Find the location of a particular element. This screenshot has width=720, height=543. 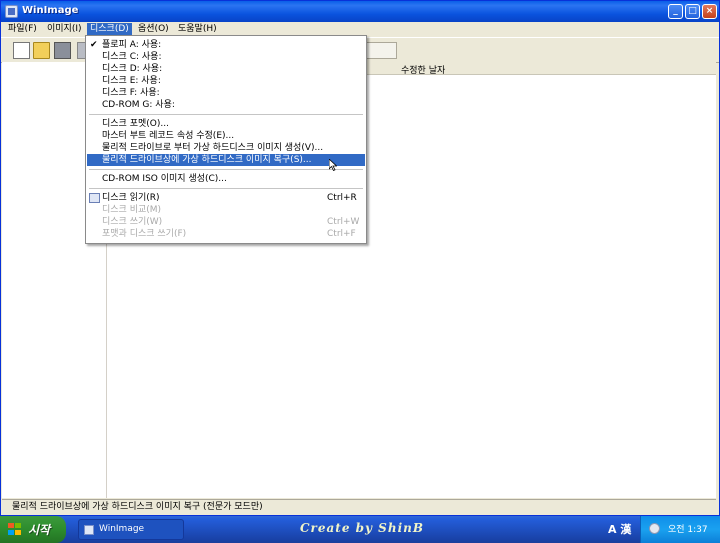

path-field is located at coordinates (380, 50).